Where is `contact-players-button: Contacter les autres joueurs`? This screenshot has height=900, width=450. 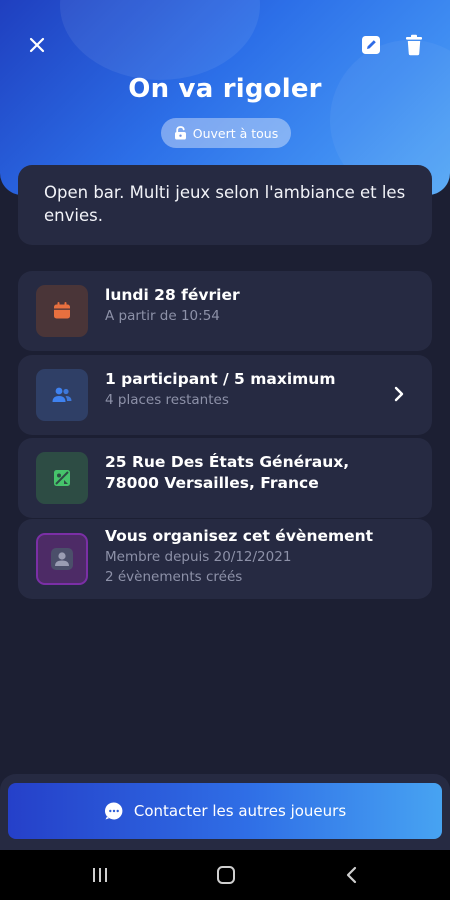 contact-players-button: Contacter les autres joueurs is located at coordinates (225, 811).